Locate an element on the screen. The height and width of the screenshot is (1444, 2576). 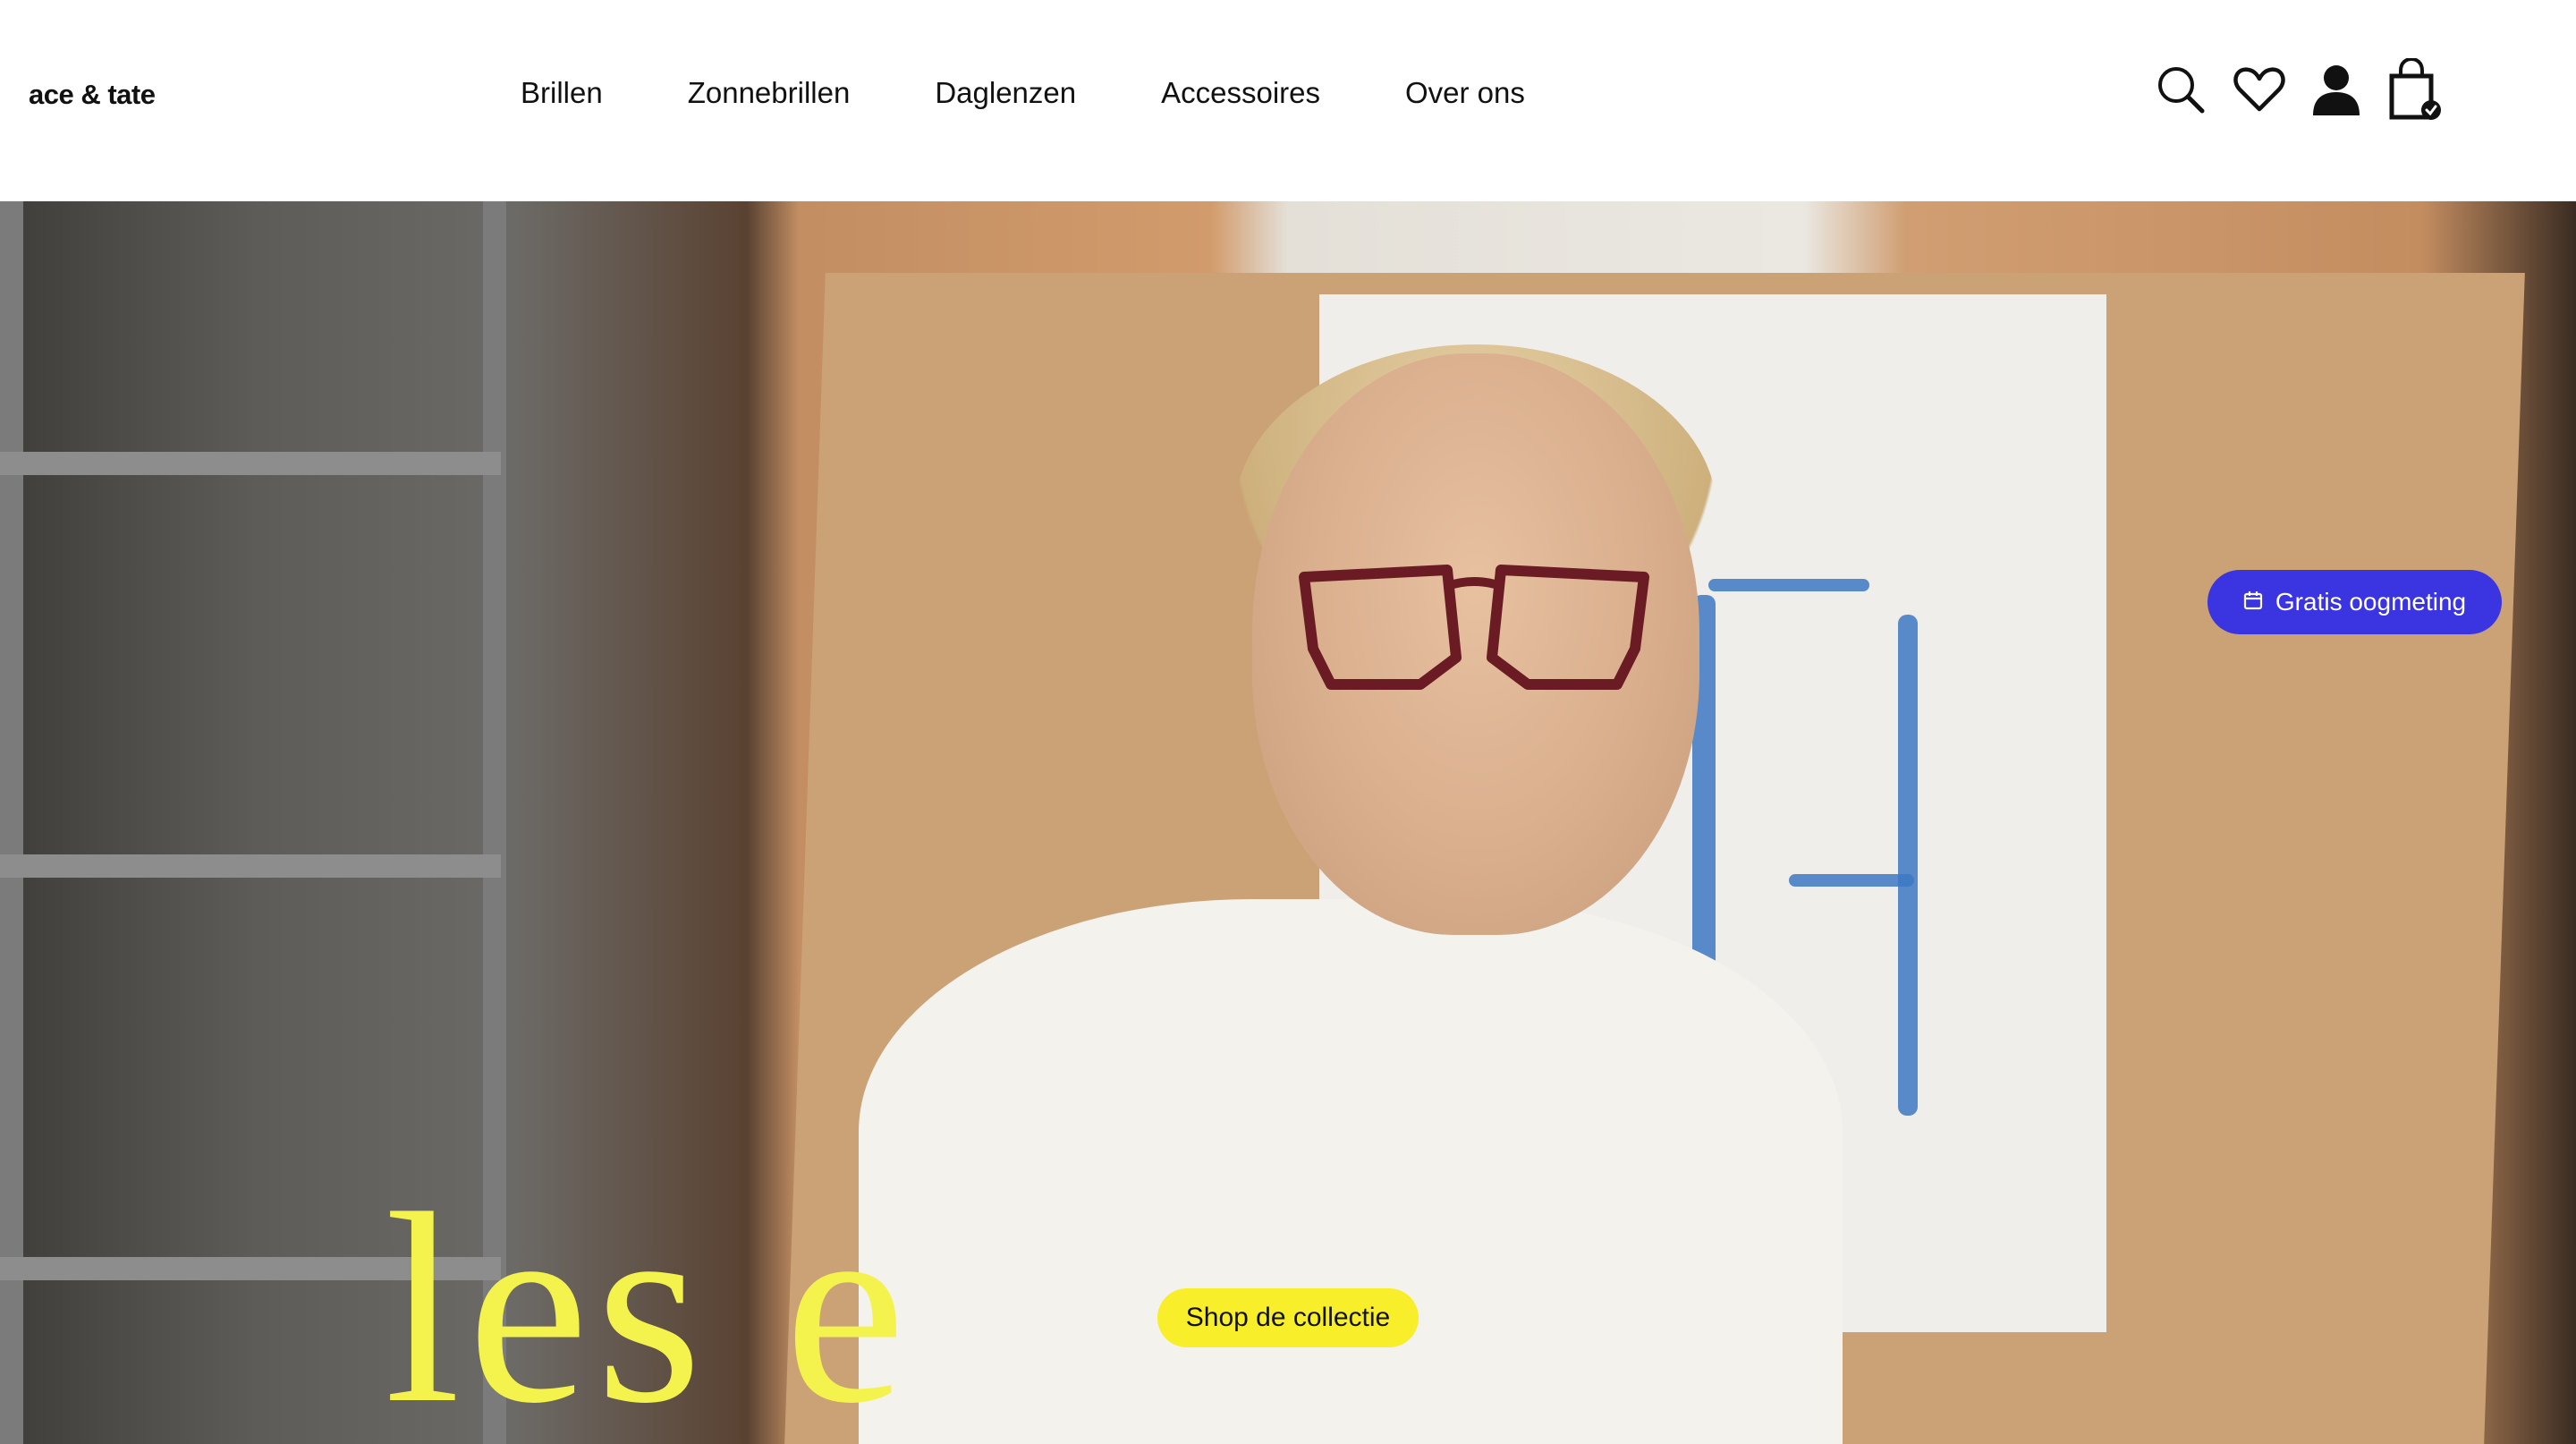
nav-item-over-ons: Over ons is located at coordinates (1465, 93).